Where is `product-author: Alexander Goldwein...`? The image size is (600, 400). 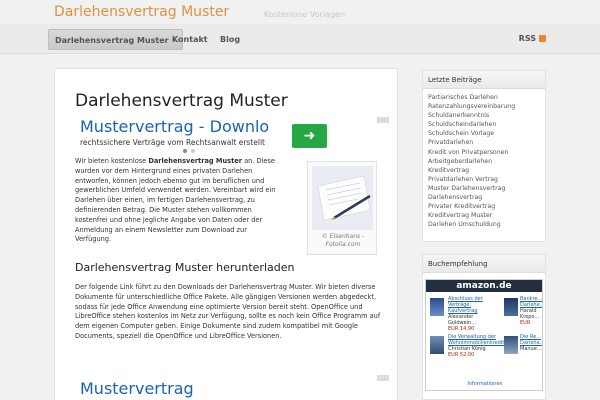
product-author: Alexander Goldwein... is located at coordinates (462, 320).